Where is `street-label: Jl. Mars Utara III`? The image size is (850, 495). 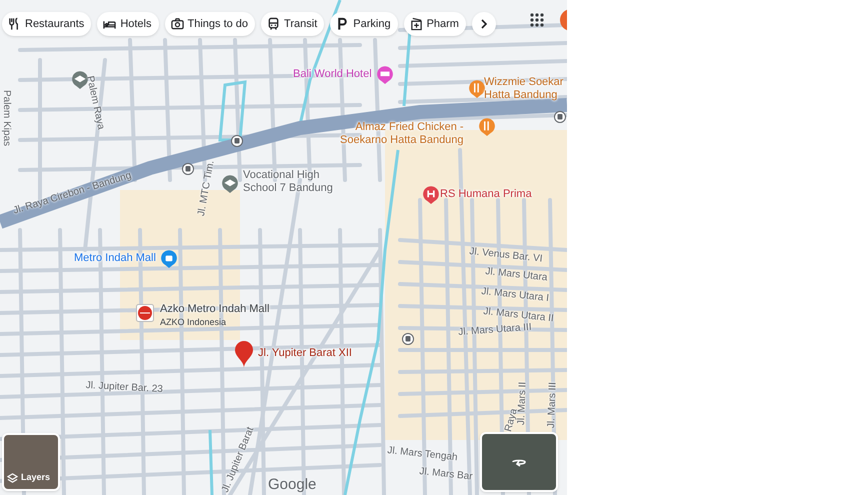
street-label: Jl. Mars Utara III is located at coordinates (495, 330).